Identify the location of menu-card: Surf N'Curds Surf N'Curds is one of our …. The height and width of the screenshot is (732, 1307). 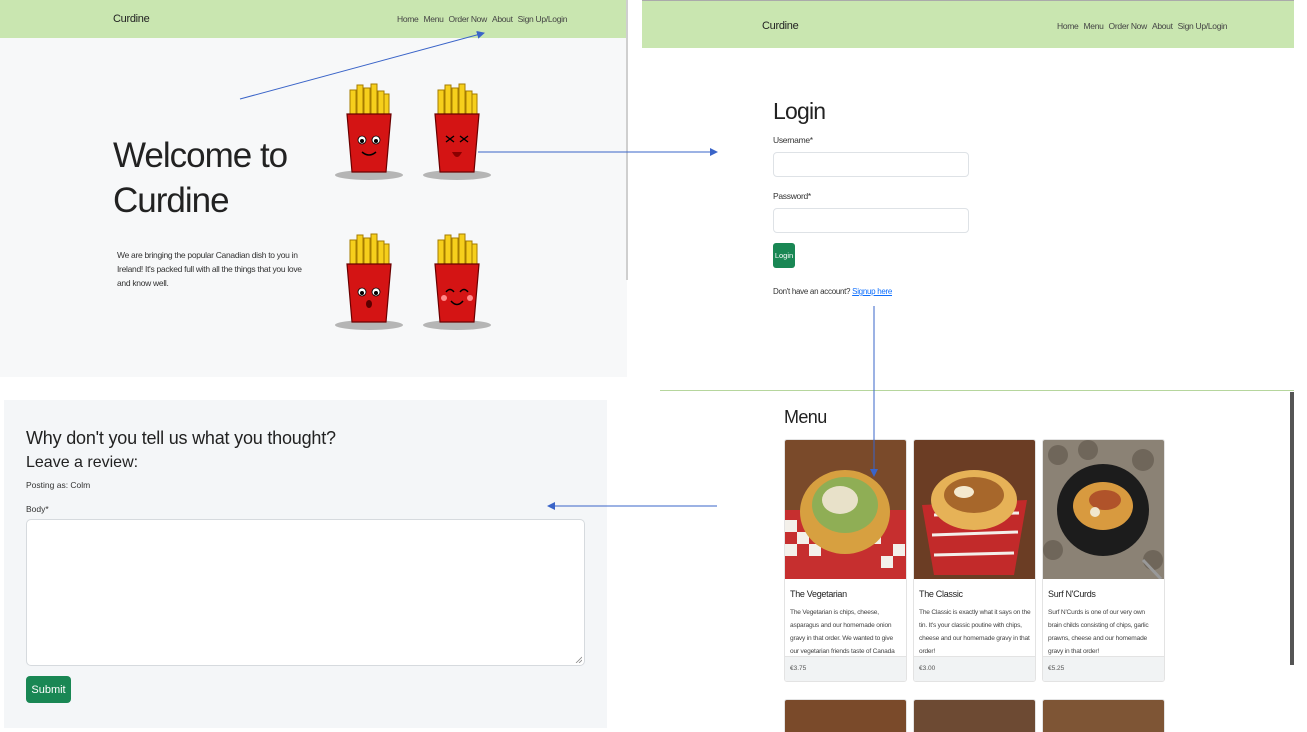
(1103, 560).